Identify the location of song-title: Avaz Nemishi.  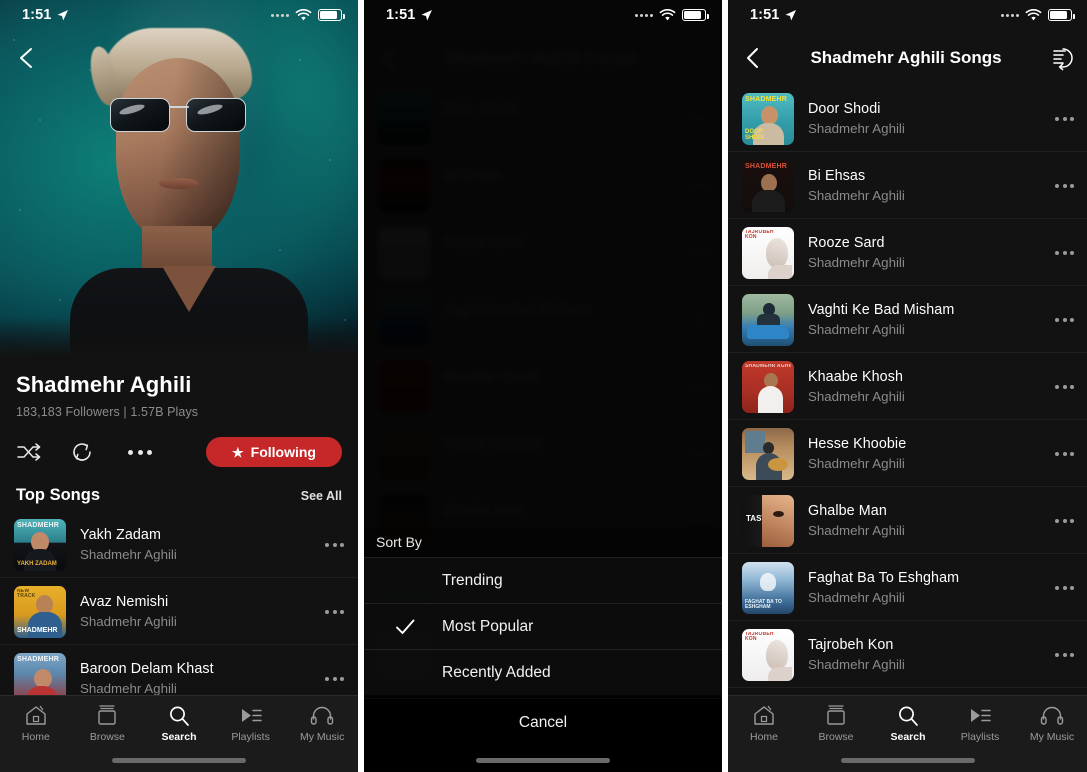
(124, 602).